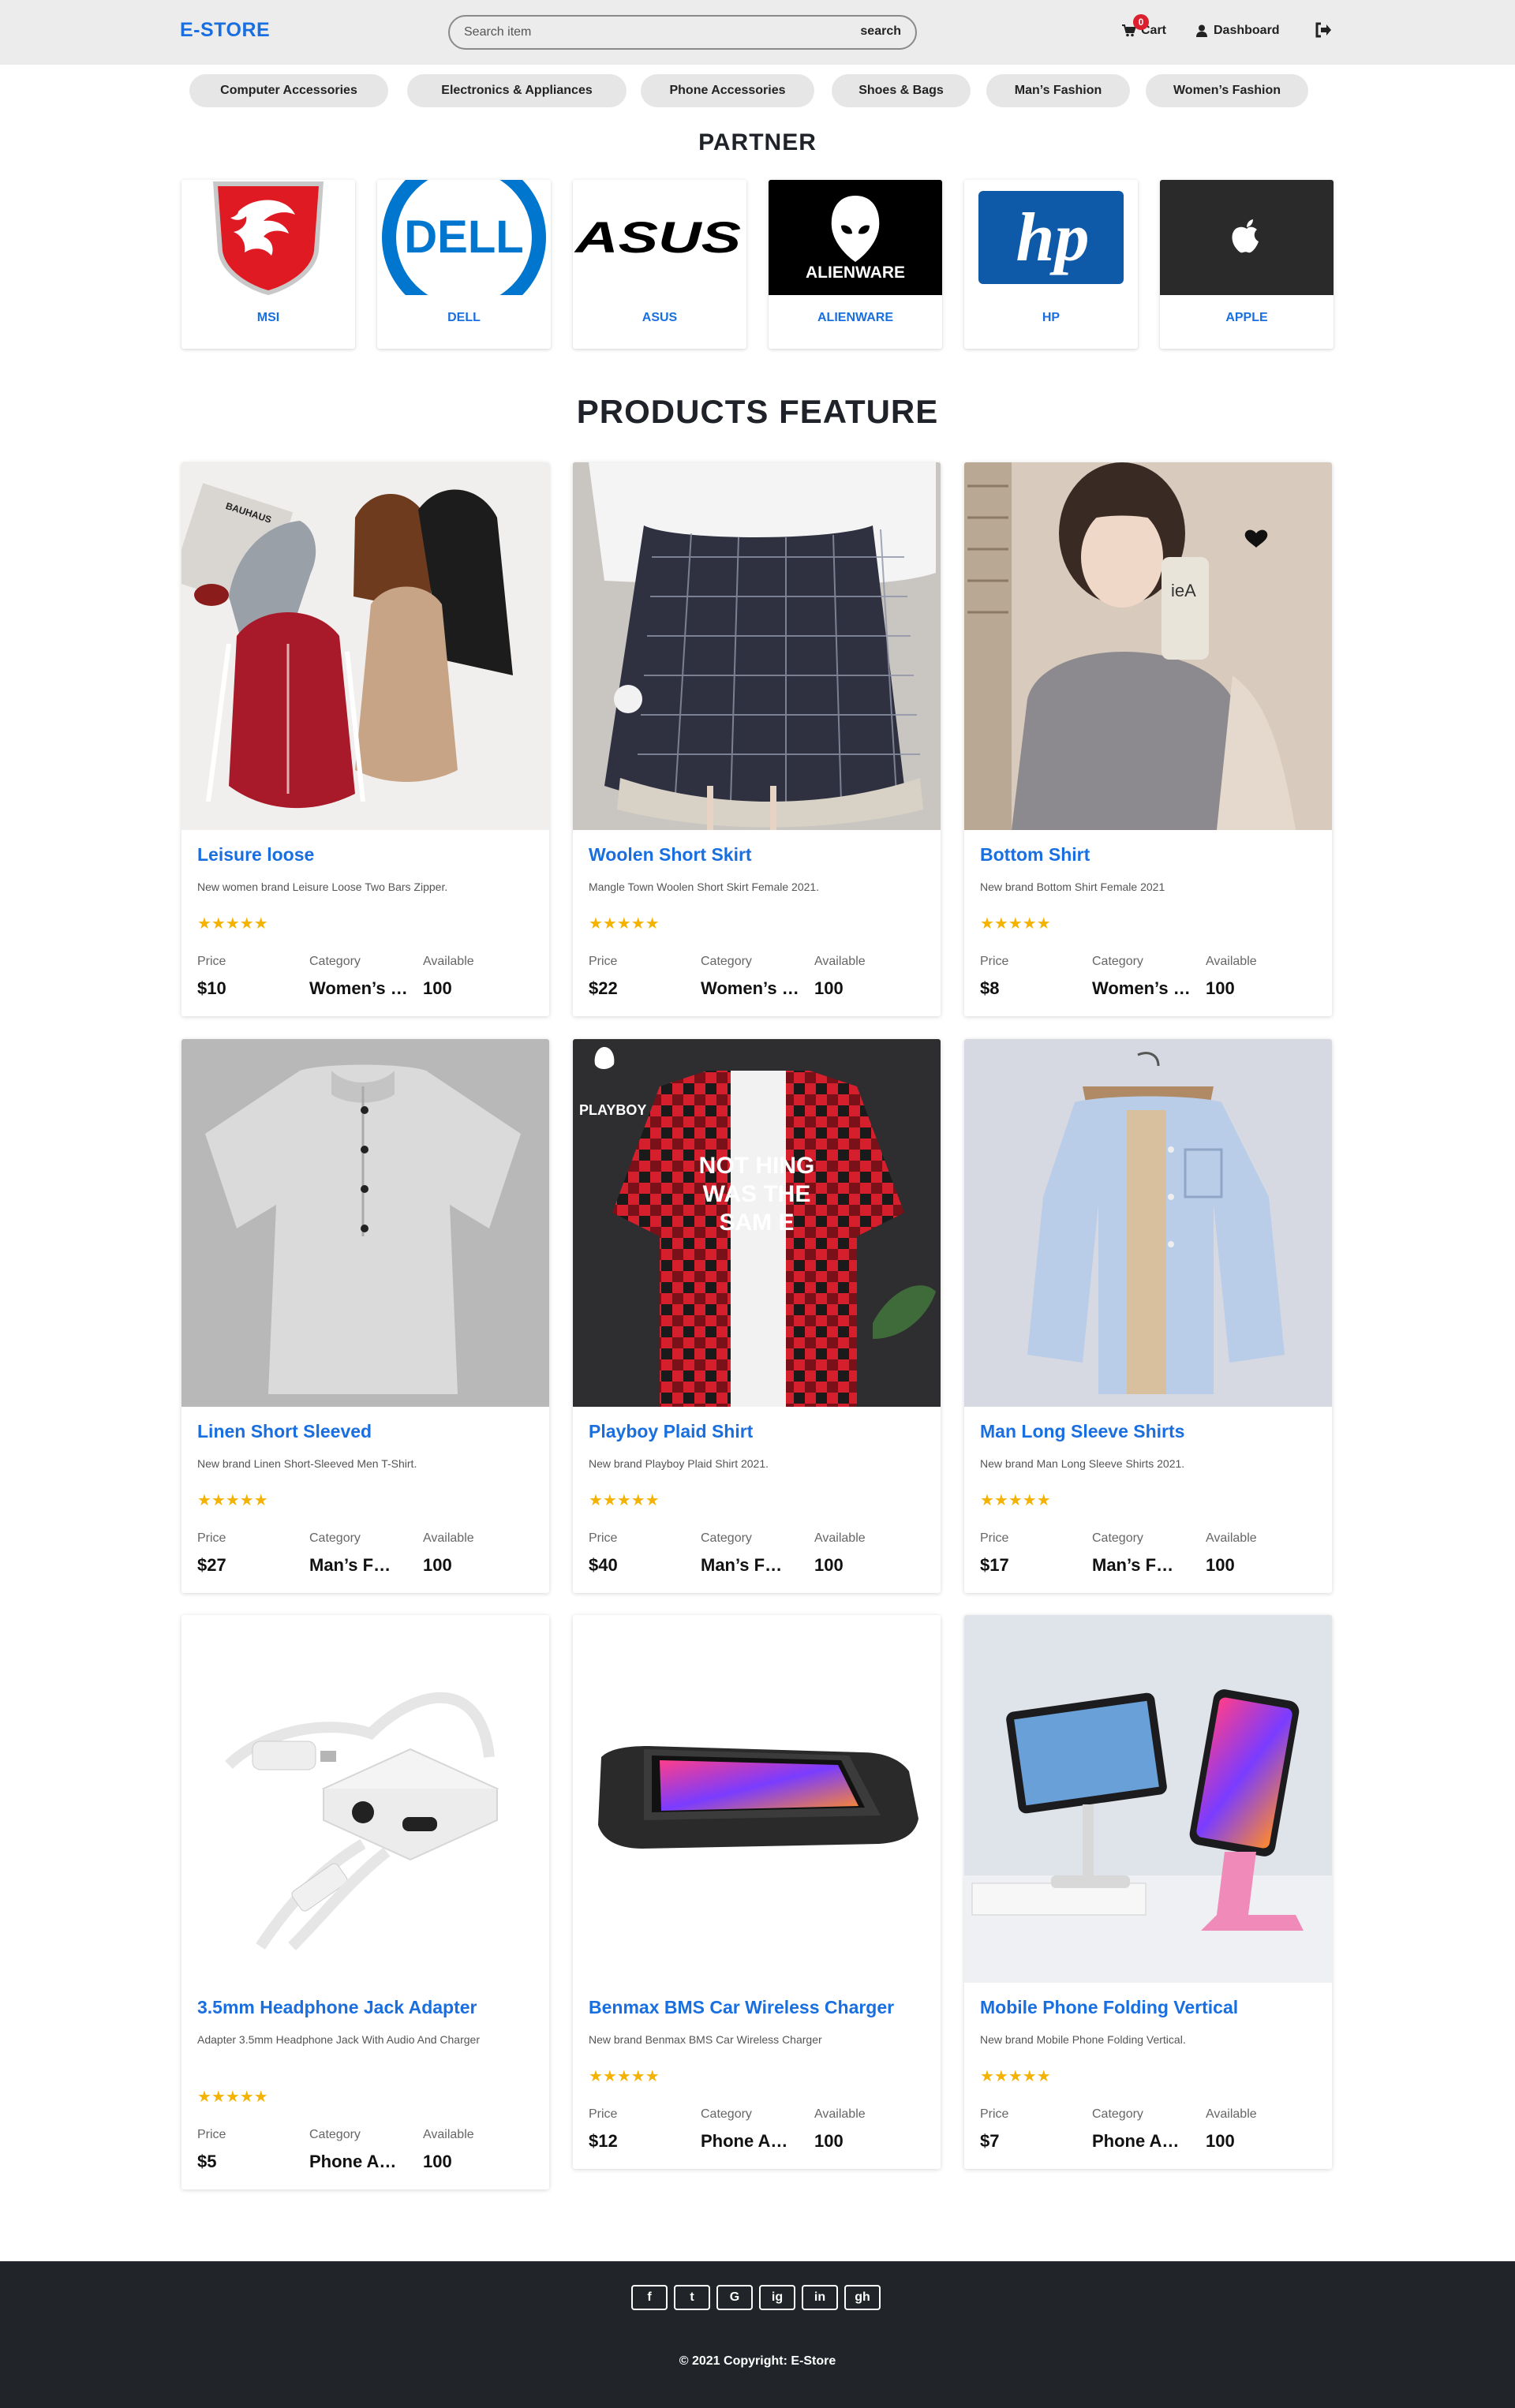 Image resolution: width=1515 pixels, height=2408 pixels. What do you see at coordinates (207, 2161) in the screenshot?
I see `product-price: $5` at bounding box center [207, 2161].